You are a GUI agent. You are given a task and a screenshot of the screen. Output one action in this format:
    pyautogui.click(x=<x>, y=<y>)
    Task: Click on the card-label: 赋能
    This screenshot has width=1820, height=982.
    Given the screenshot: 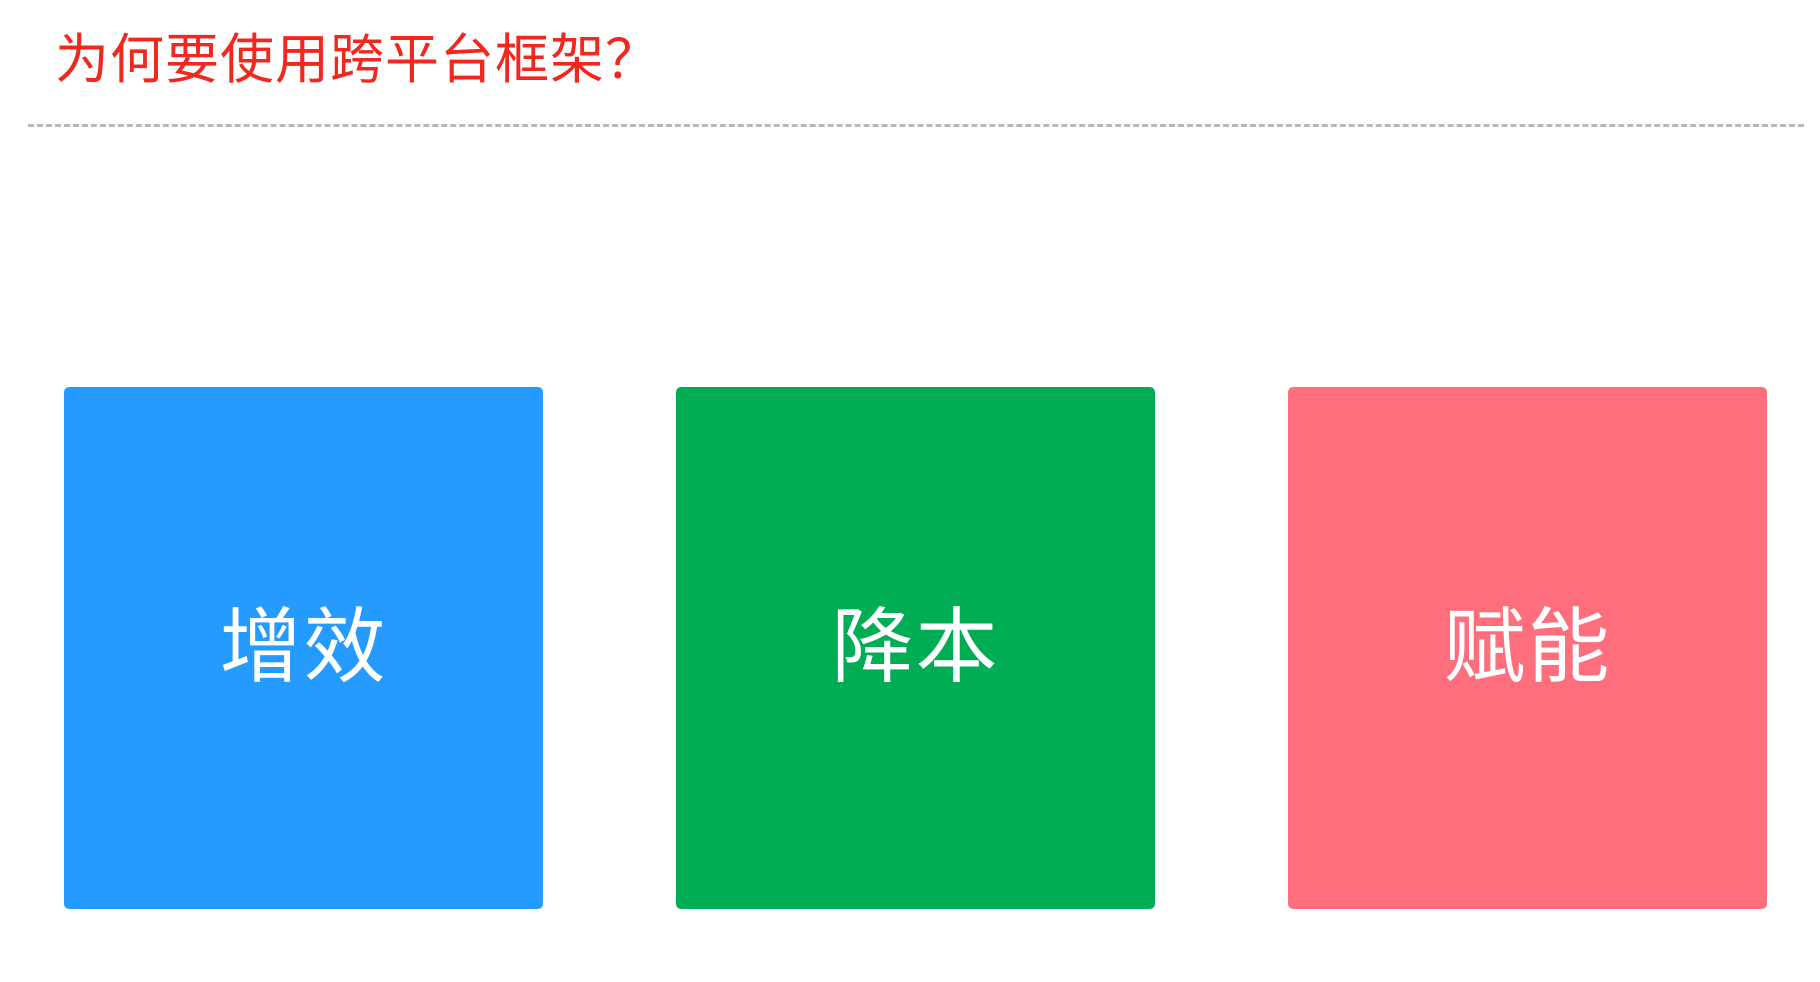 What is the action you would take?
    pyautogui.click(x=1527, y=647)
    